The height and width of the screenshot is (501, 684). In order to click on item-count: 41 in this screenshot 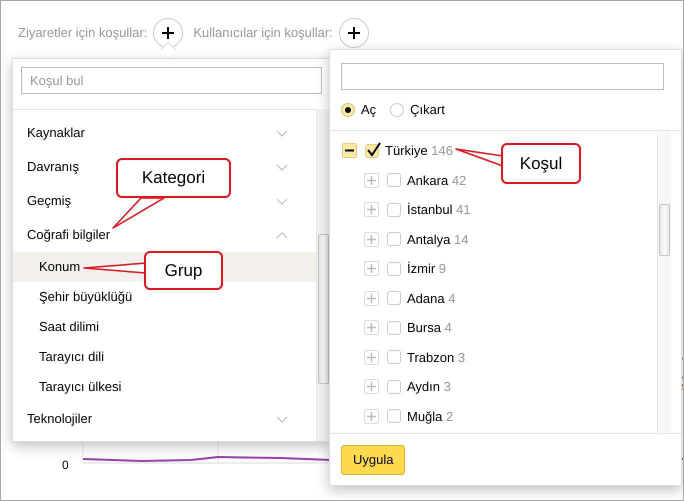, I will do `click(463, 209)`.